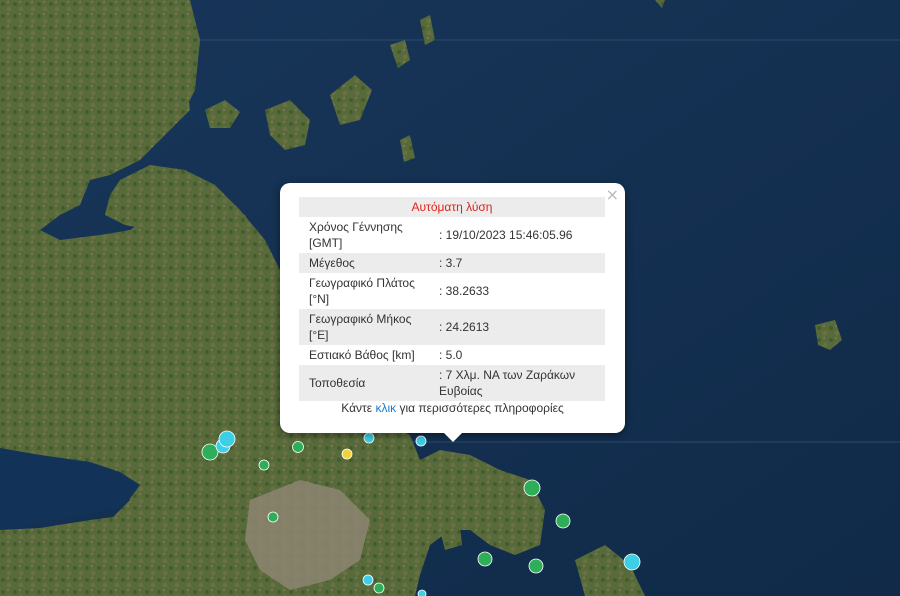  What do you see at coordinates (385, 408) in the screenshot?
I see `more-info-link: κλικ` at bounding box center [385, 408].